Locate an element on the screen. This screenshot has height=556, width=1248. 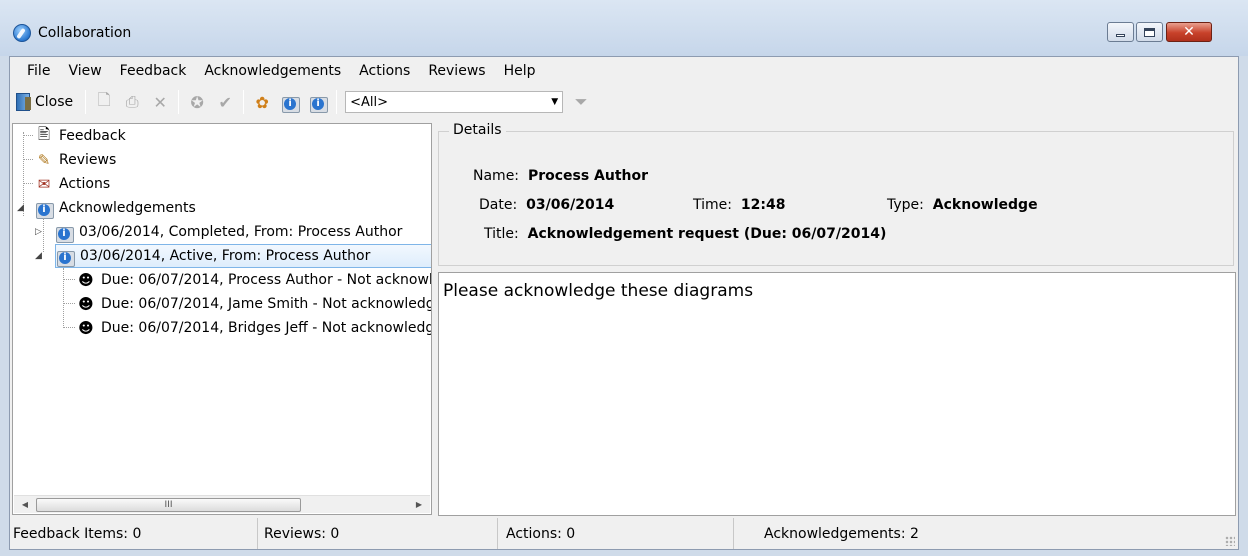
new-document-icon: 🗋 is located at coordinates (104, 99).